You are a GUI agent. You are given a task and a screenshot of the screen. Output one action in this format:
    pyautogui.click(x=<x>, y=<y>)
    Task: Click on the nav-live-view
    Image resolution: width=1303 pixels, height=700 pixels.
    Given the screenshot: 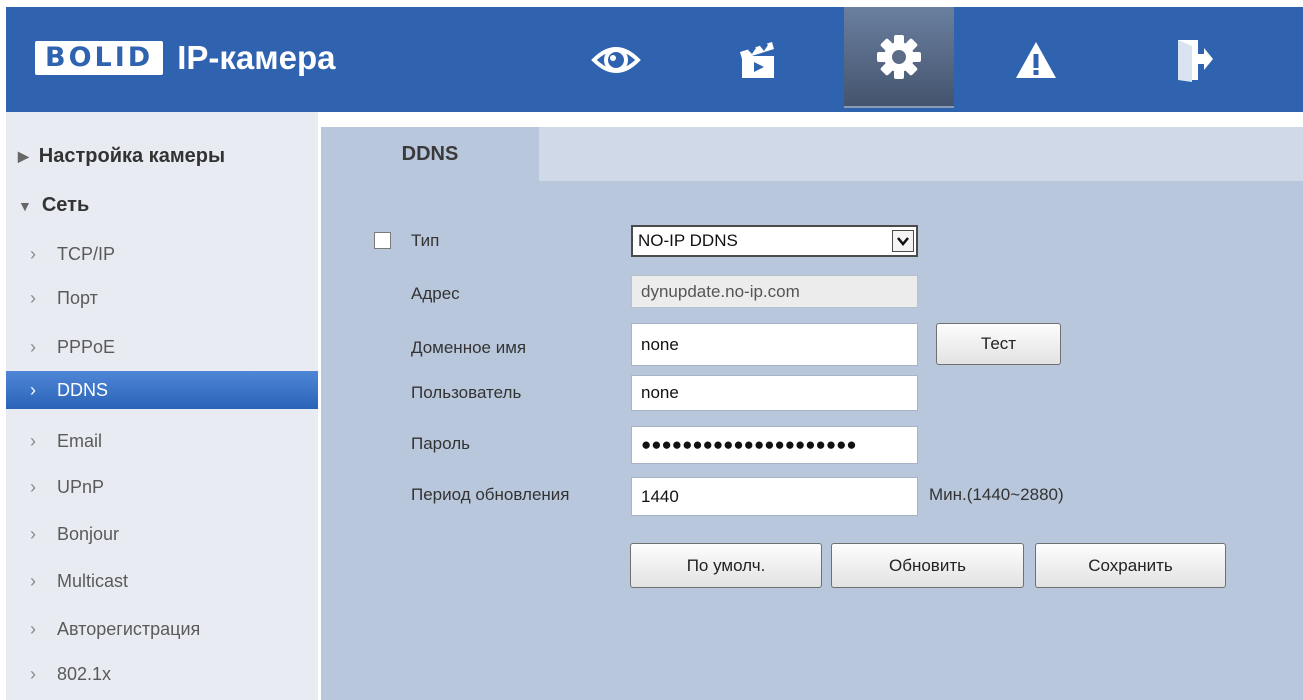 What is the action you would take?
    pyautogui.click(x=616, y=59)
    